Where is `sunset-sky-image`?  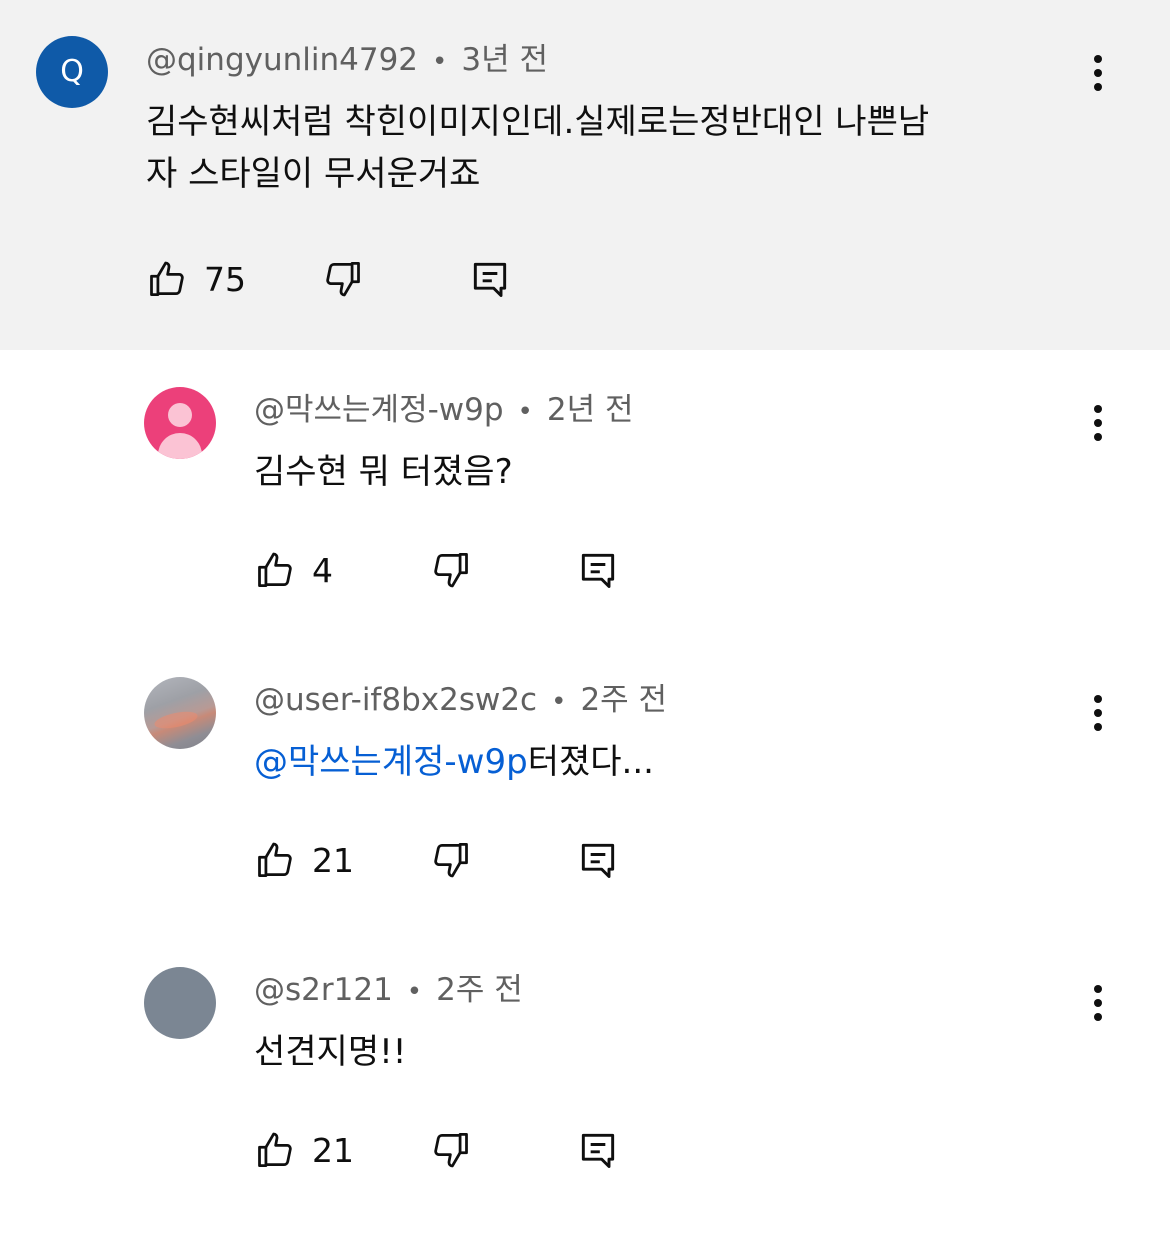 sunset-sky-image is located at coordinates (176, 720).